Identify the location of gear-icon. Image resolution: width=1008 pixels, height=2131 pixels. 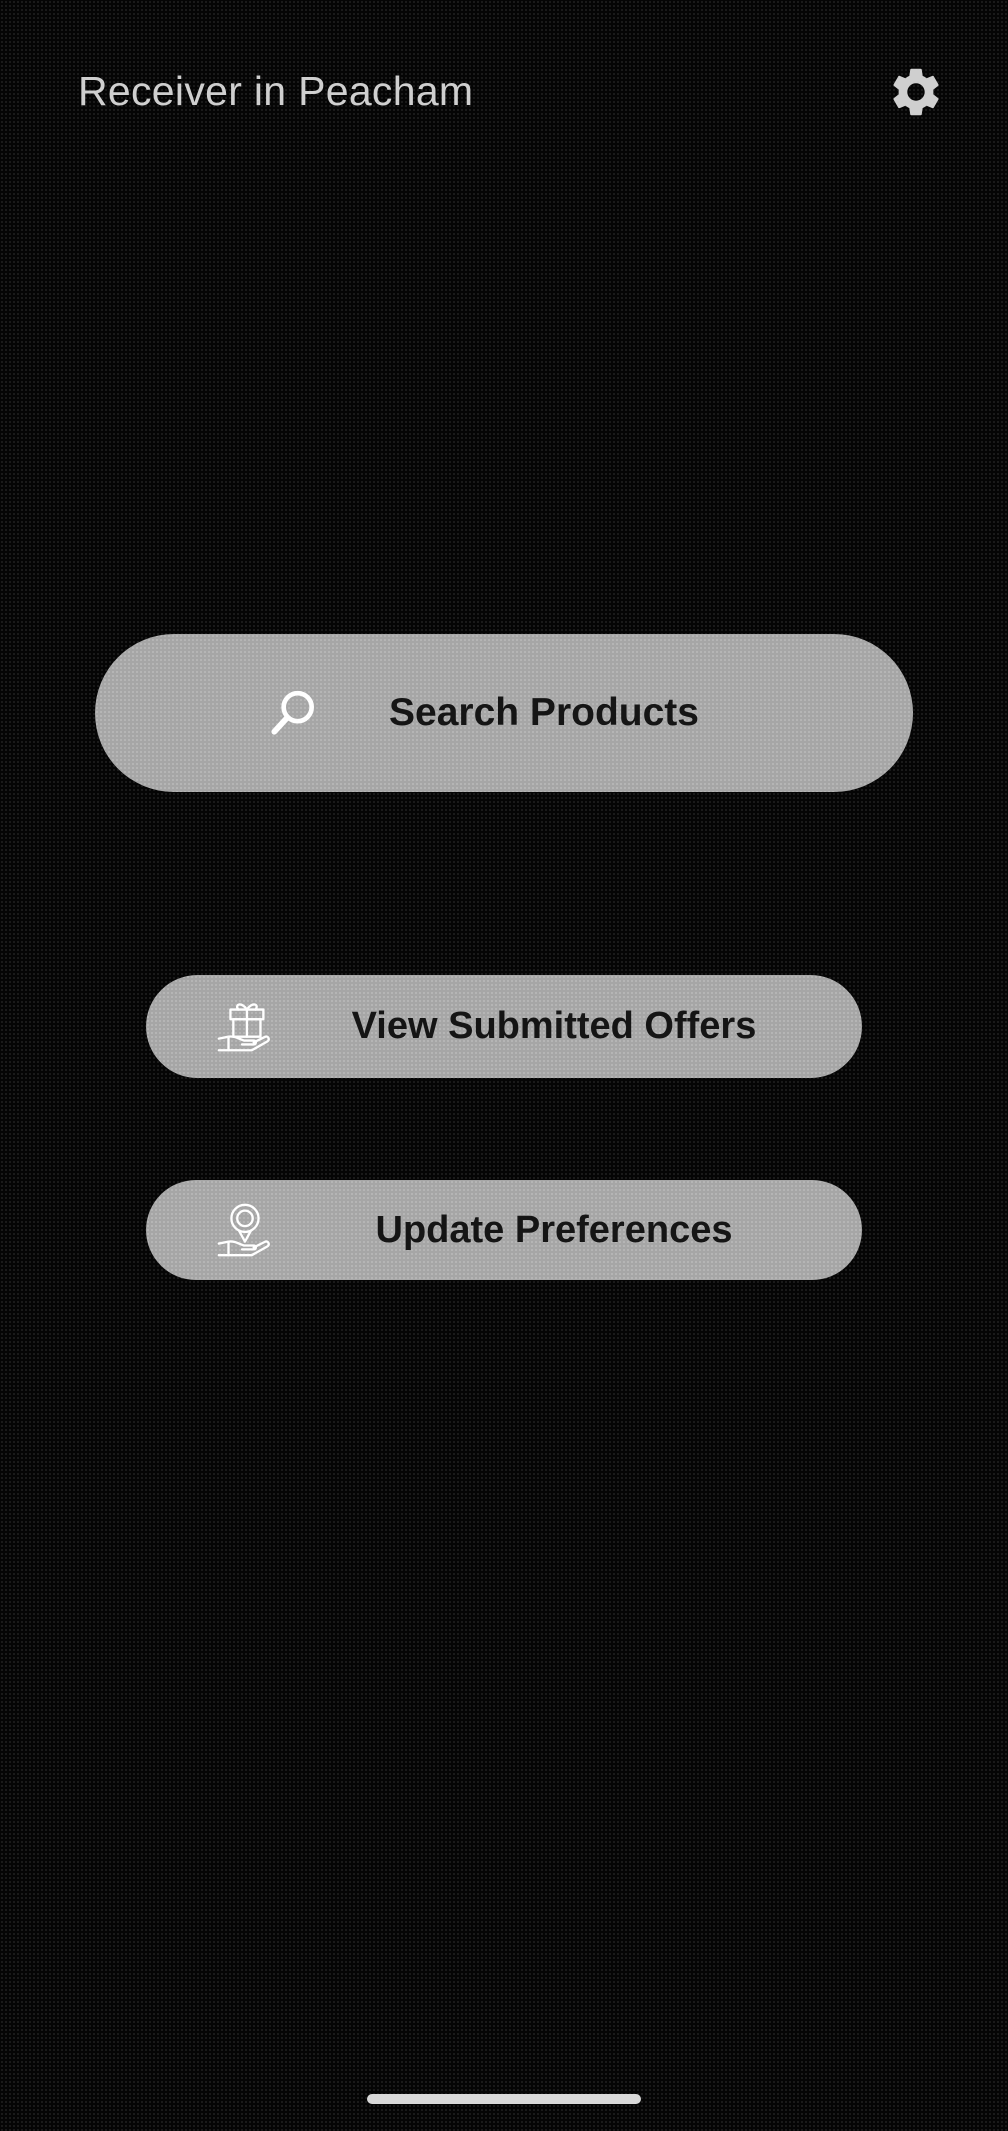
(916, 92).